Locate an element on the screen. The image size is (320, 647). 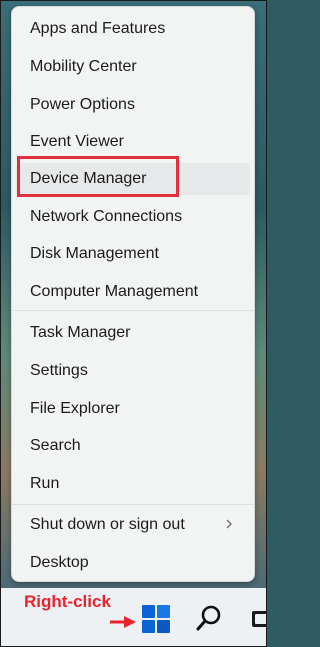
task-view-icon is located at coordinates (258, 618).